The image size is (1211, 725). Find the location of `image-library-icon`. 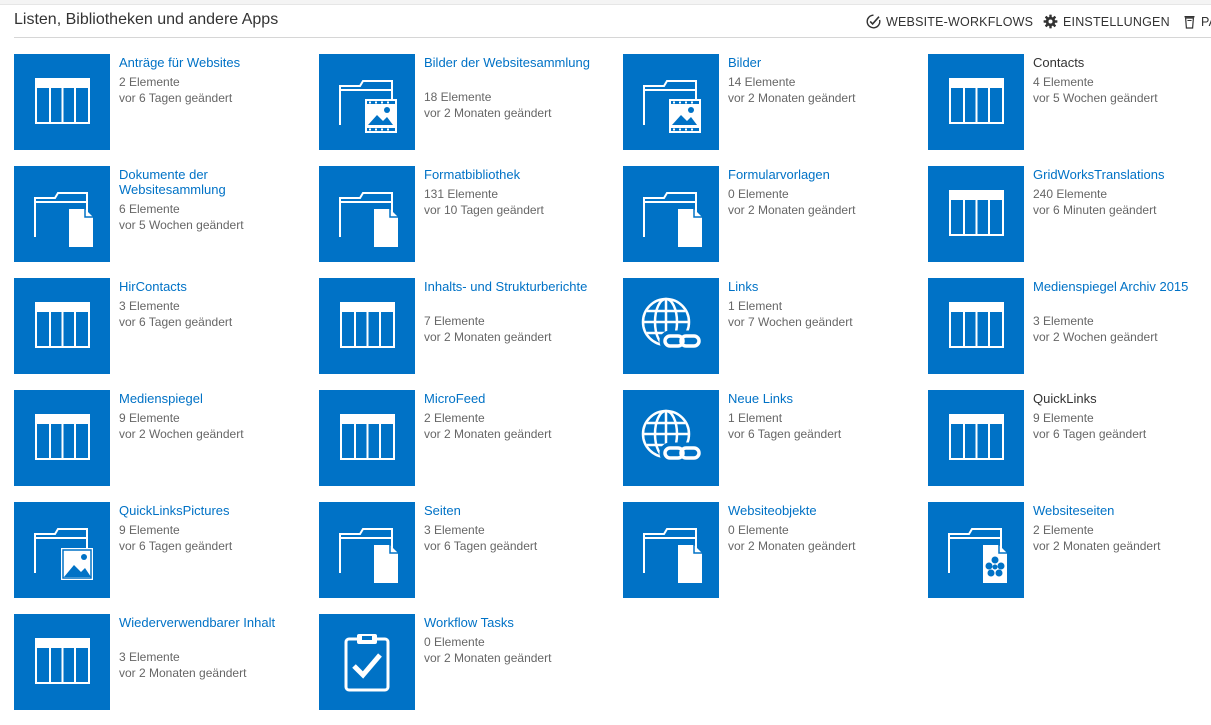

image-library-icon is located at coordinates (62, 550).